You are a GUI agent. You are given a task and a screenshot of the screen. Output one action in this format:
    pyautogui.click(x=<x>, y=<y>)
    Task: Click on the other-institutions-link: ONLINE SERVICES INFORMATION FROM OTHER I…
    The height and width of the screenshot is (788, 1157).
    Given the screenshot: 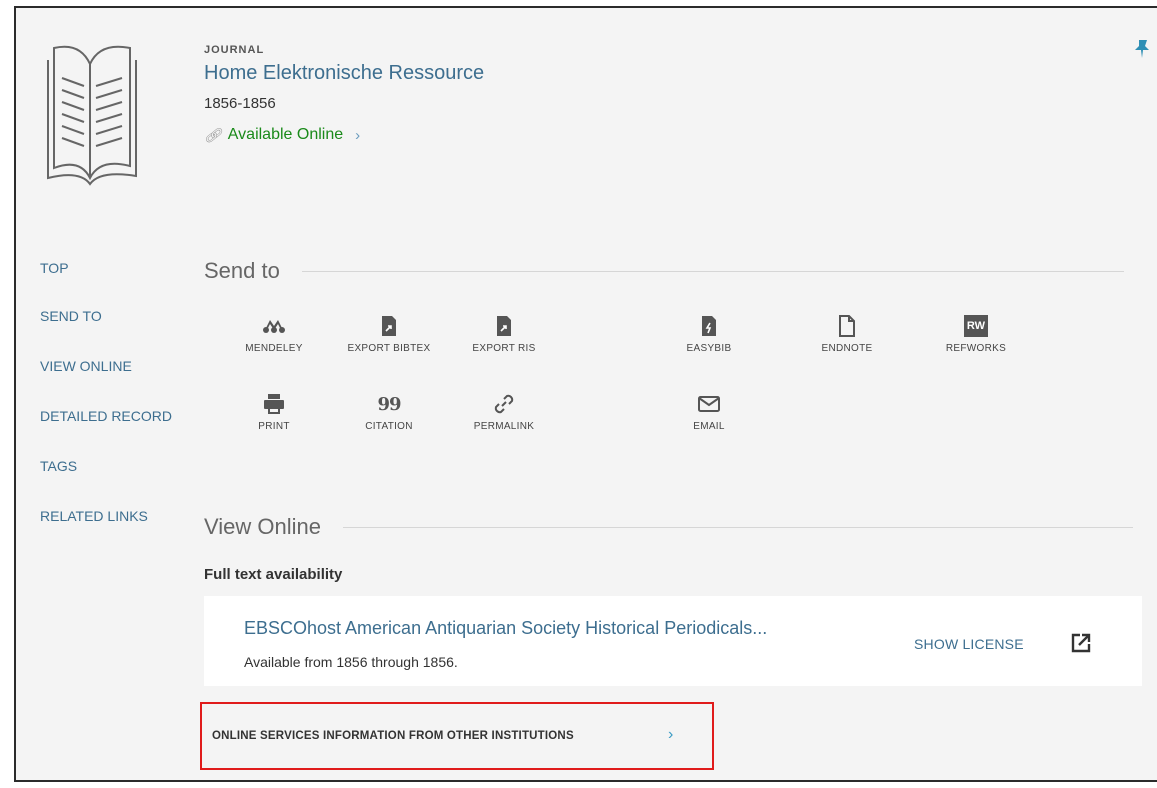 What is the action you would take?
    pyautogui.click(x=457, y=736)
    